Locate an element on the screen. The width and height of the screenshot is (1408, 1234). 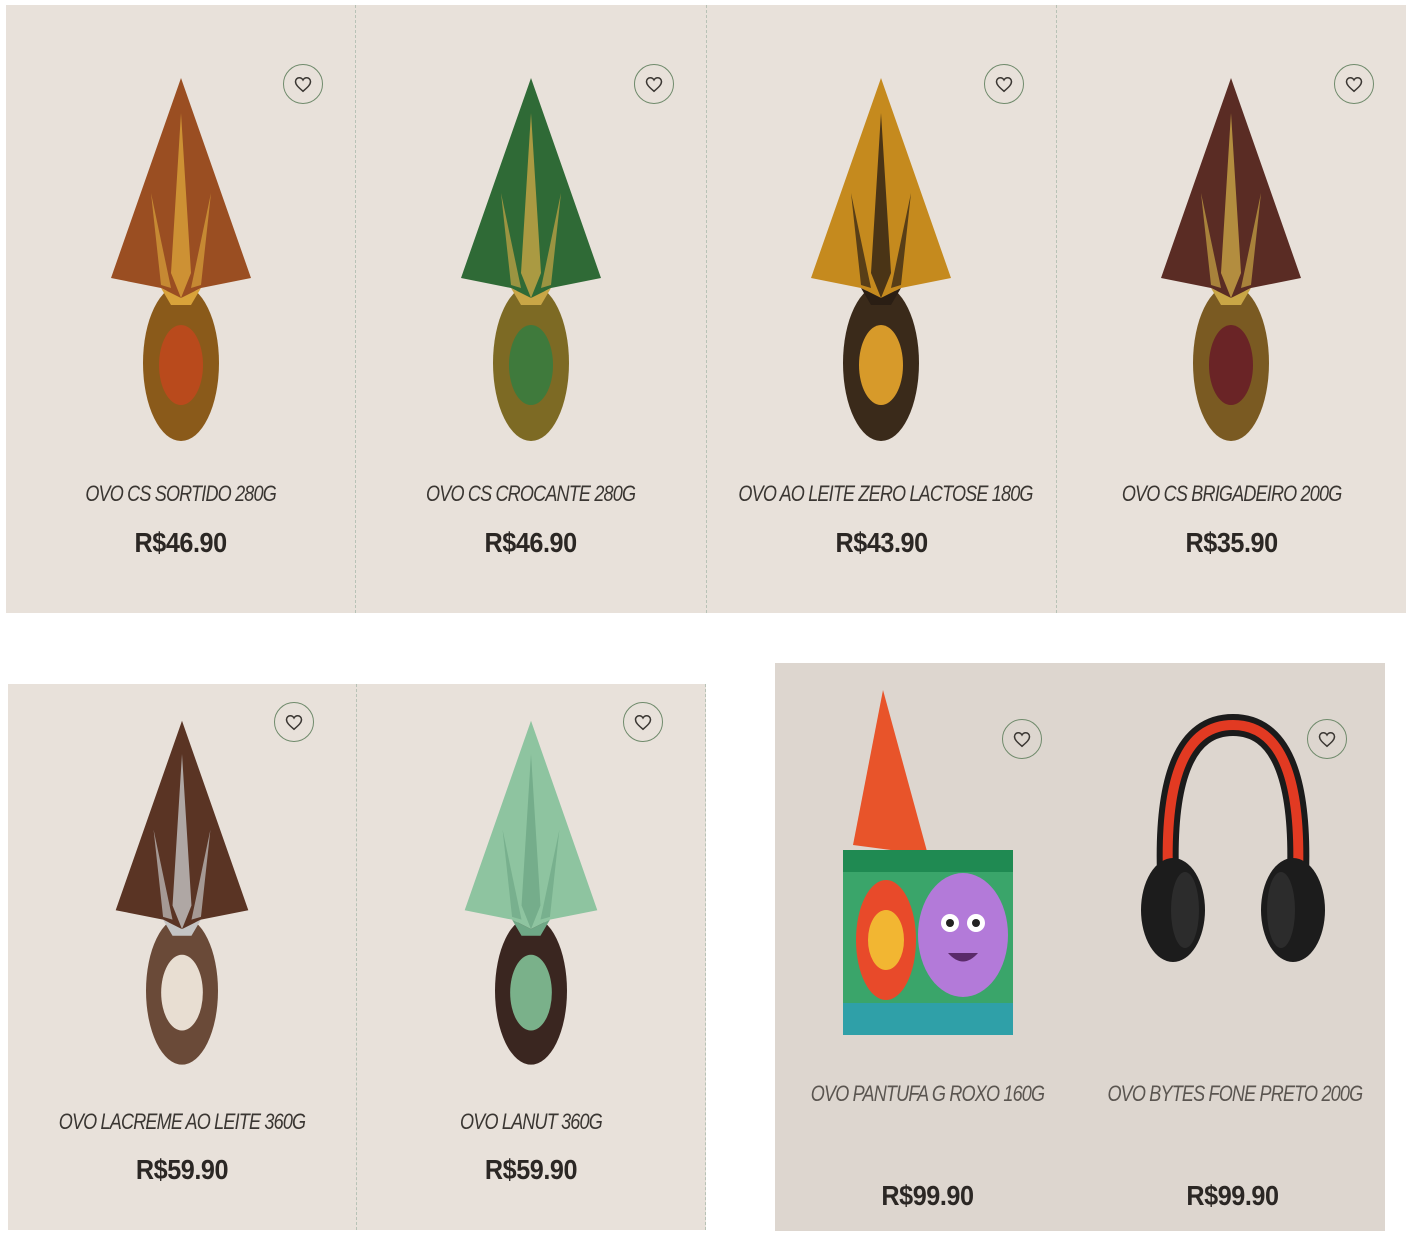
product-card: OVO LACREME AO LEITE 360G R$59.90 is located at coordinates (182, 957).